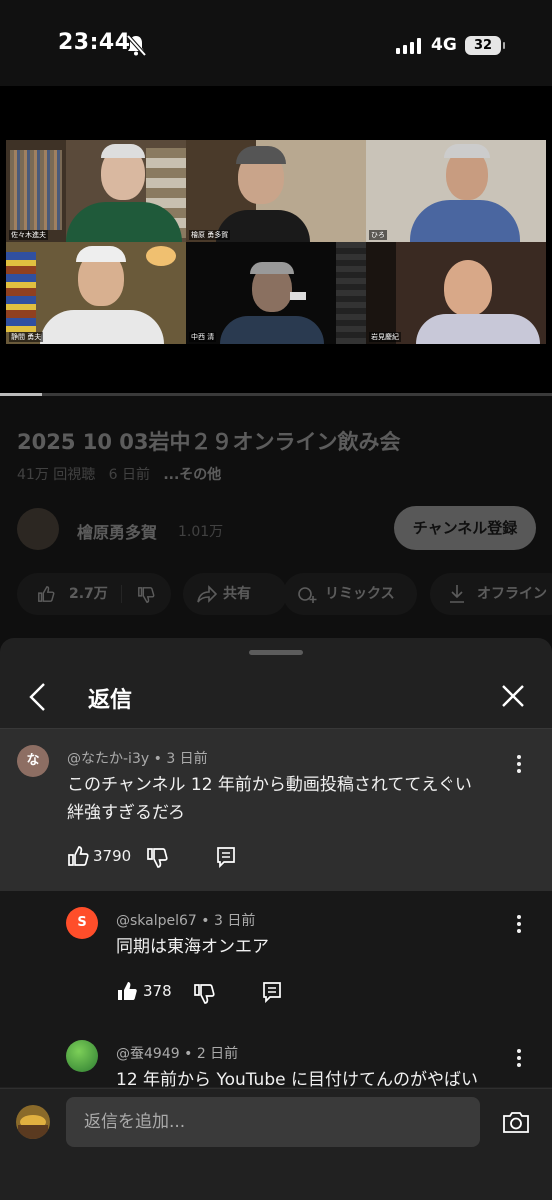  Describe the element at coordinates (378, 235) in the screenshot. I see `participant-name: ひろ` at that location.